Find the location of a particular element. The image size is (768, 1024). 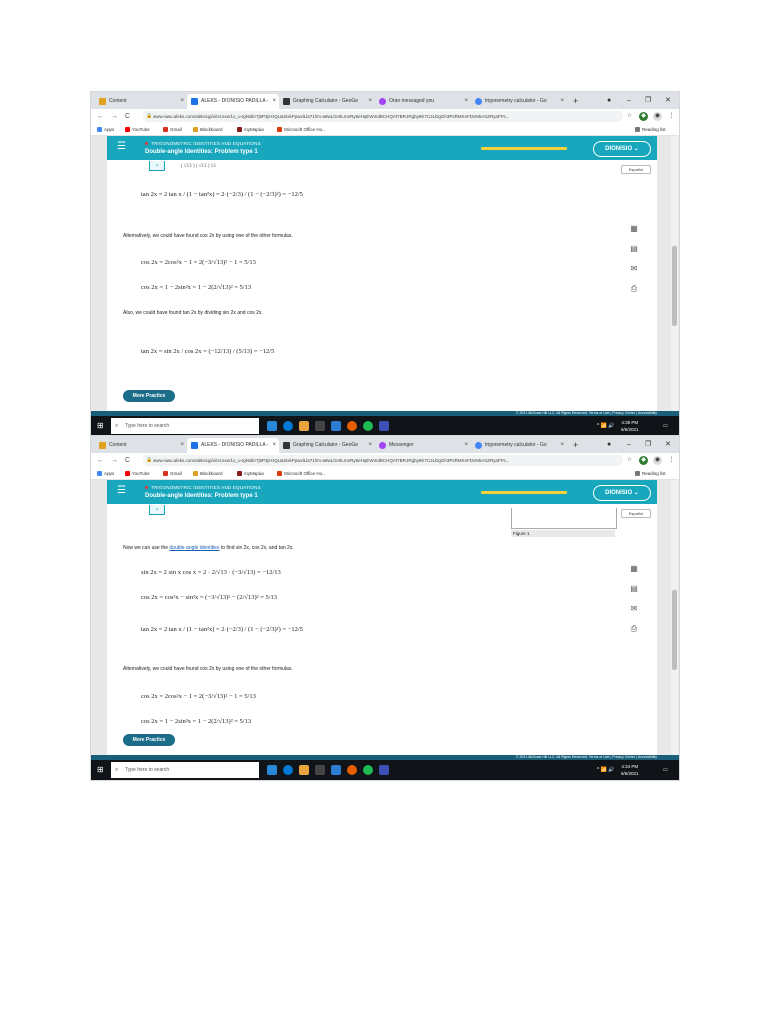

bookmark-star-icon: ☆ is located at coordinates (629, 116).